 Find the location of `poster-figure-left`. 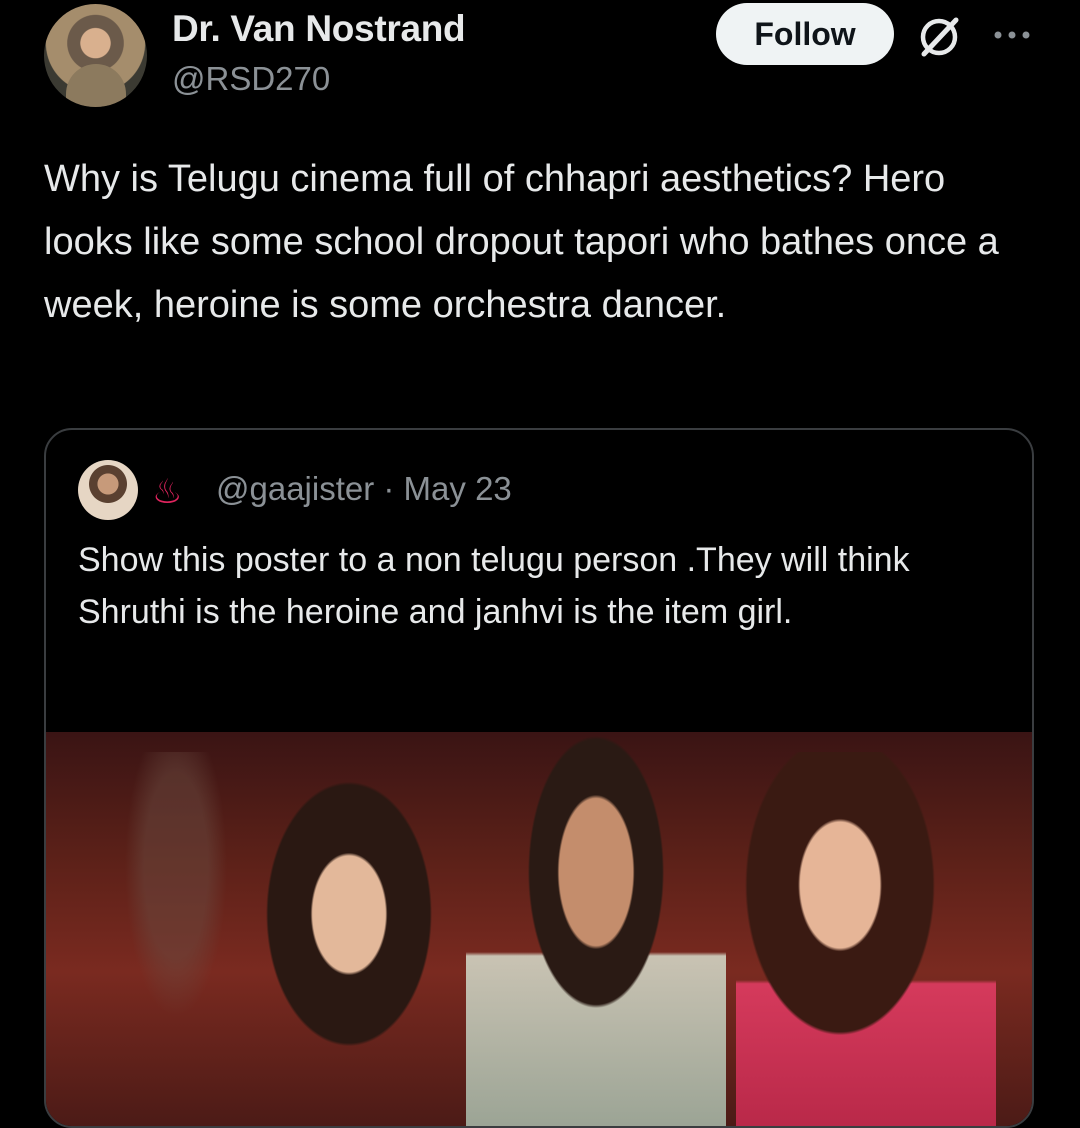

poster-figure-left is located at coordinates (336, 944).